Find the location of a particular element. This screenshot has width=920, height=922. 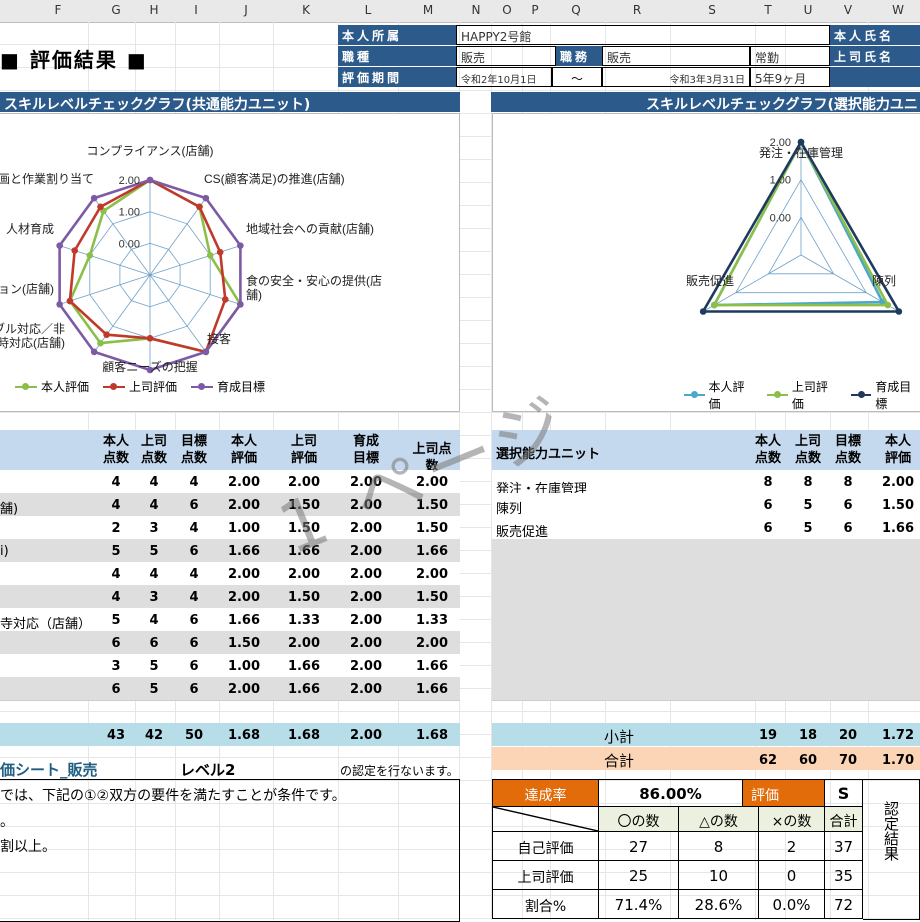

right-table-row: 陳列 6 5 6 1.50 is located at coordinates (706, 505).